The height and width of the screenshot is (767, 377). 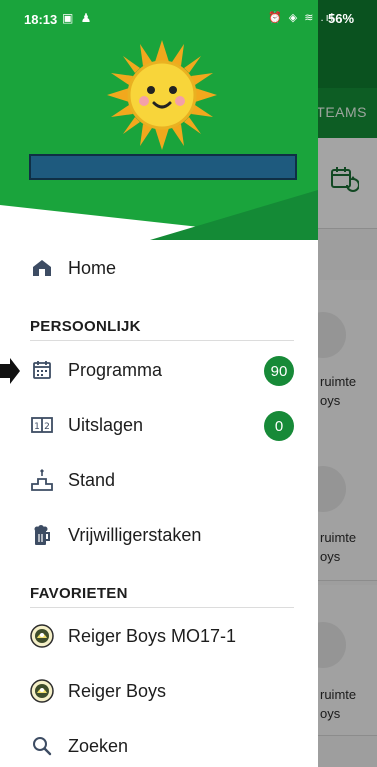 I want to click on beer-mug-icon, so click(x=42, y=535).